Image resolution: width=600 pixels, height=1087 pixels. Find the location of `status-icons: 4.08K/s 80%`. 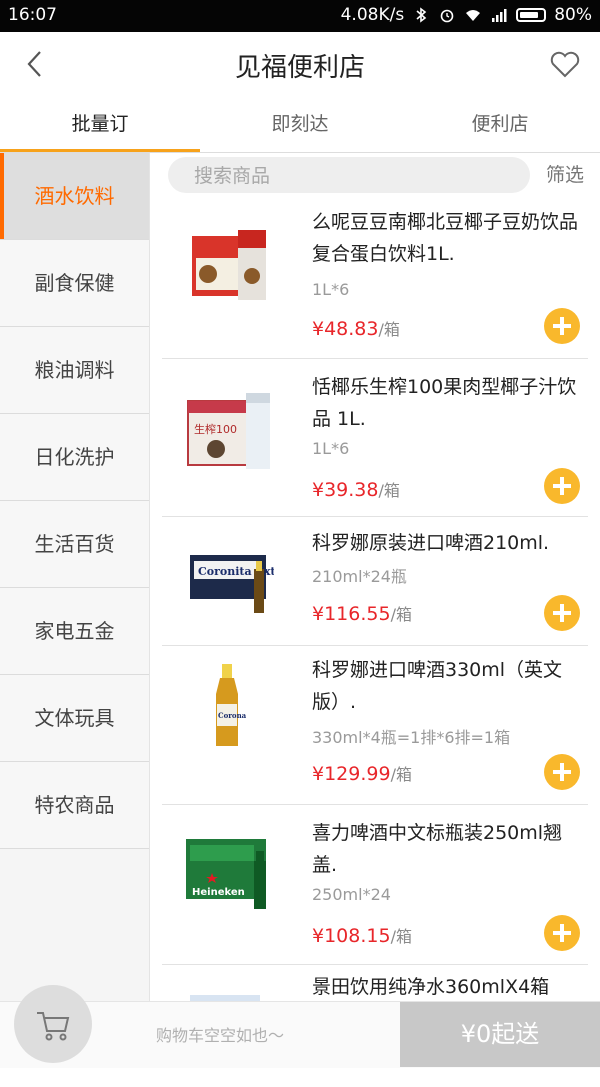

status-icons: 4.08K/s 80% is located at coordinates (466, 15).